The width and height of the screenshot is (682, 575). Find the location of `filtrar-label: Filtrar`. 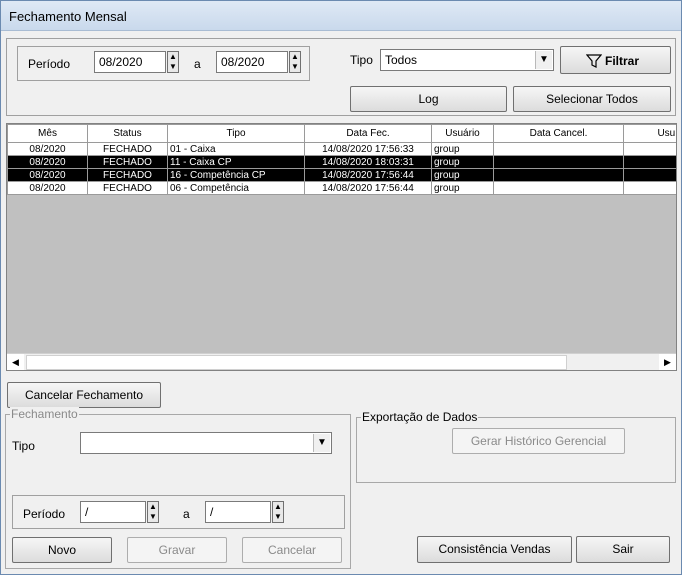

filtrar-label: Filtrar is located at coordinates (622, 61).